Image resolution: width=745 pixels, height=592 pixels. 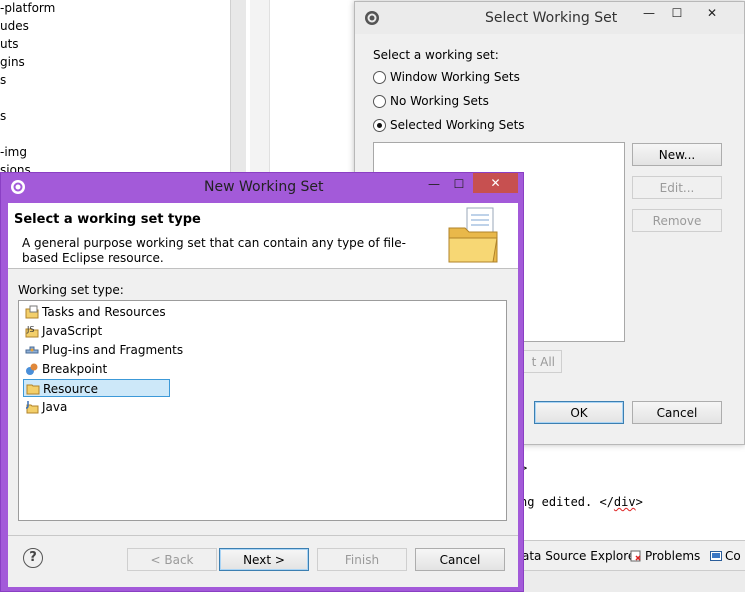 I want to click on list-item-label: Breakpoint, so click(x=75, y=369).